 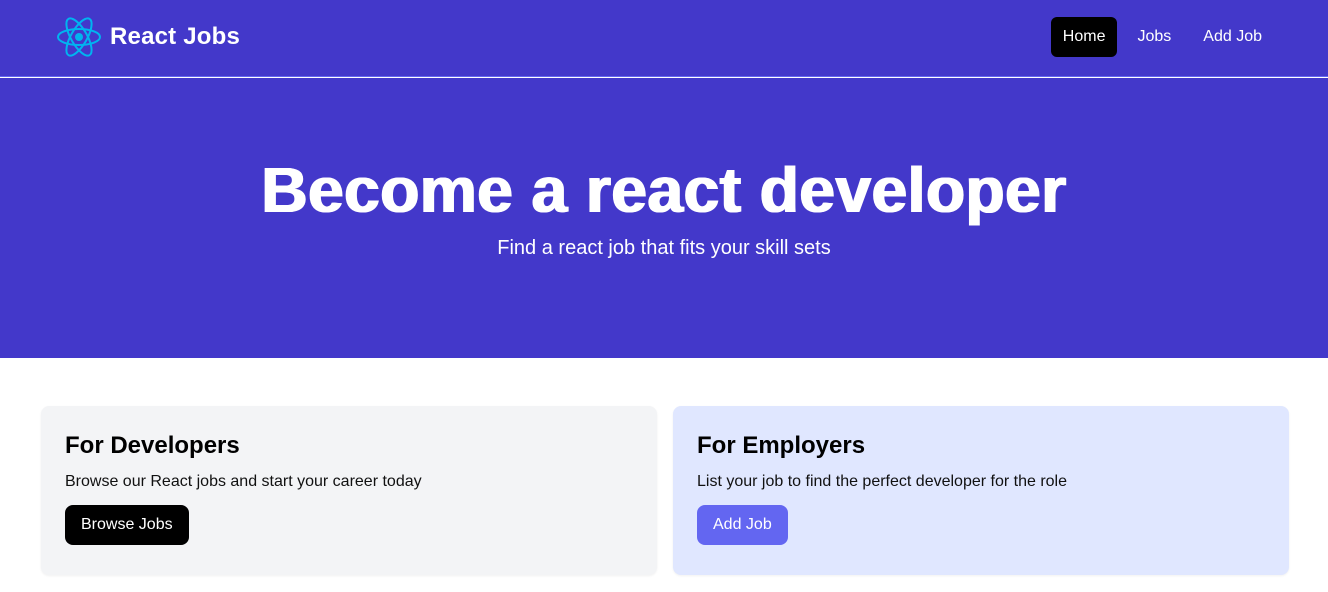 I want to click on developers-card-title: For Developers, so click(x=152, y=445).